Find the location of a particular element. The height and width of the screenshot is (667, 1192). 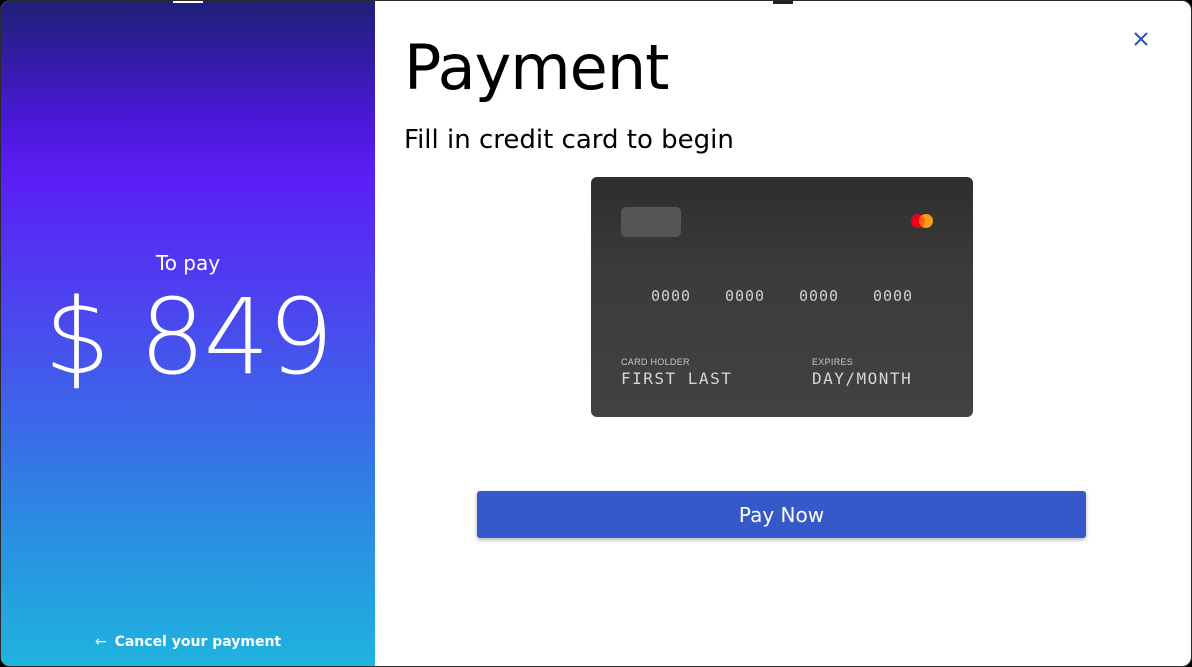

cancel-payment-label: Cancel your payment is located at coordinates (198, 642).